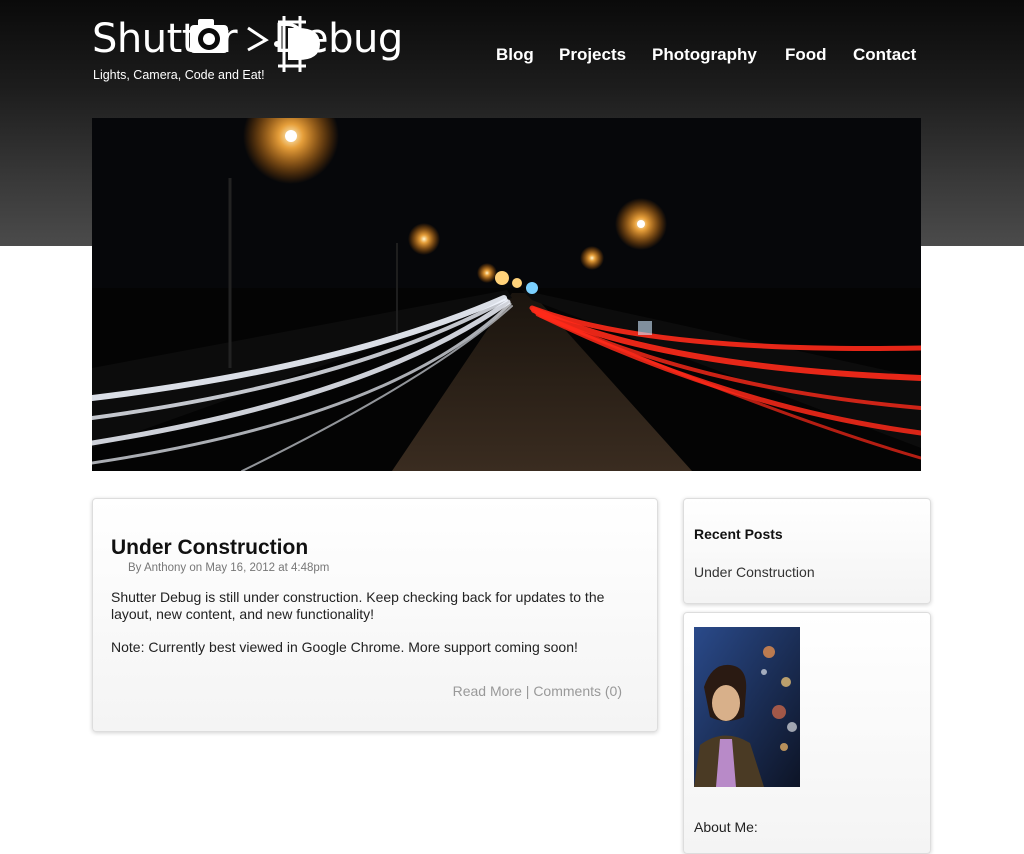 This screenshot has width=1024, height=854. I want to click on nav-blog: Blog, so click(515, 55).